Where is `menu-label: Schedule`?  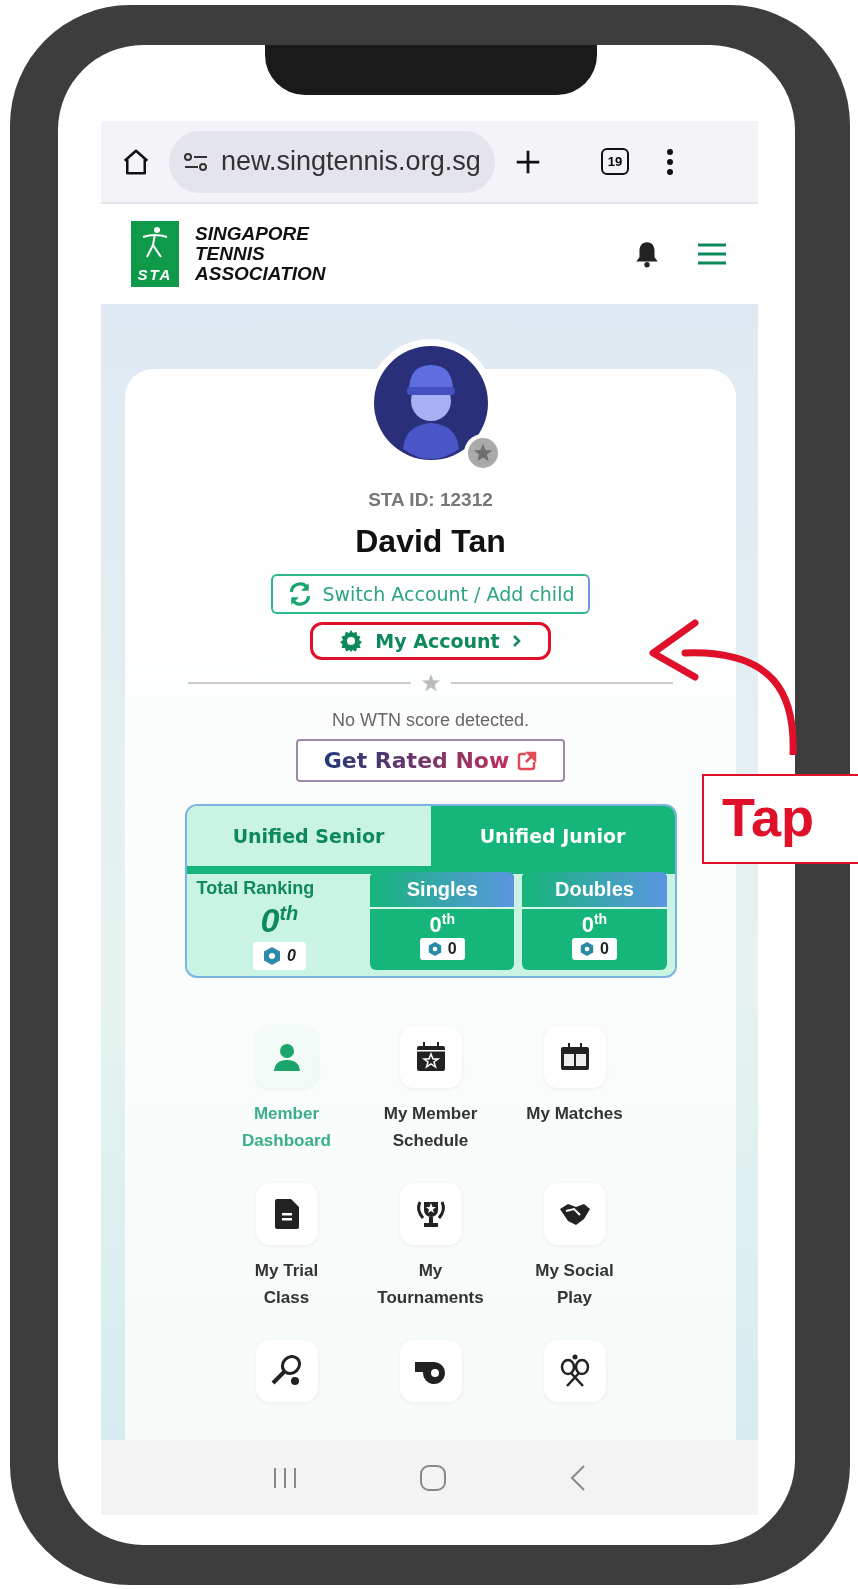
menu-label: Schedule is located at coordinates (430, 1140).